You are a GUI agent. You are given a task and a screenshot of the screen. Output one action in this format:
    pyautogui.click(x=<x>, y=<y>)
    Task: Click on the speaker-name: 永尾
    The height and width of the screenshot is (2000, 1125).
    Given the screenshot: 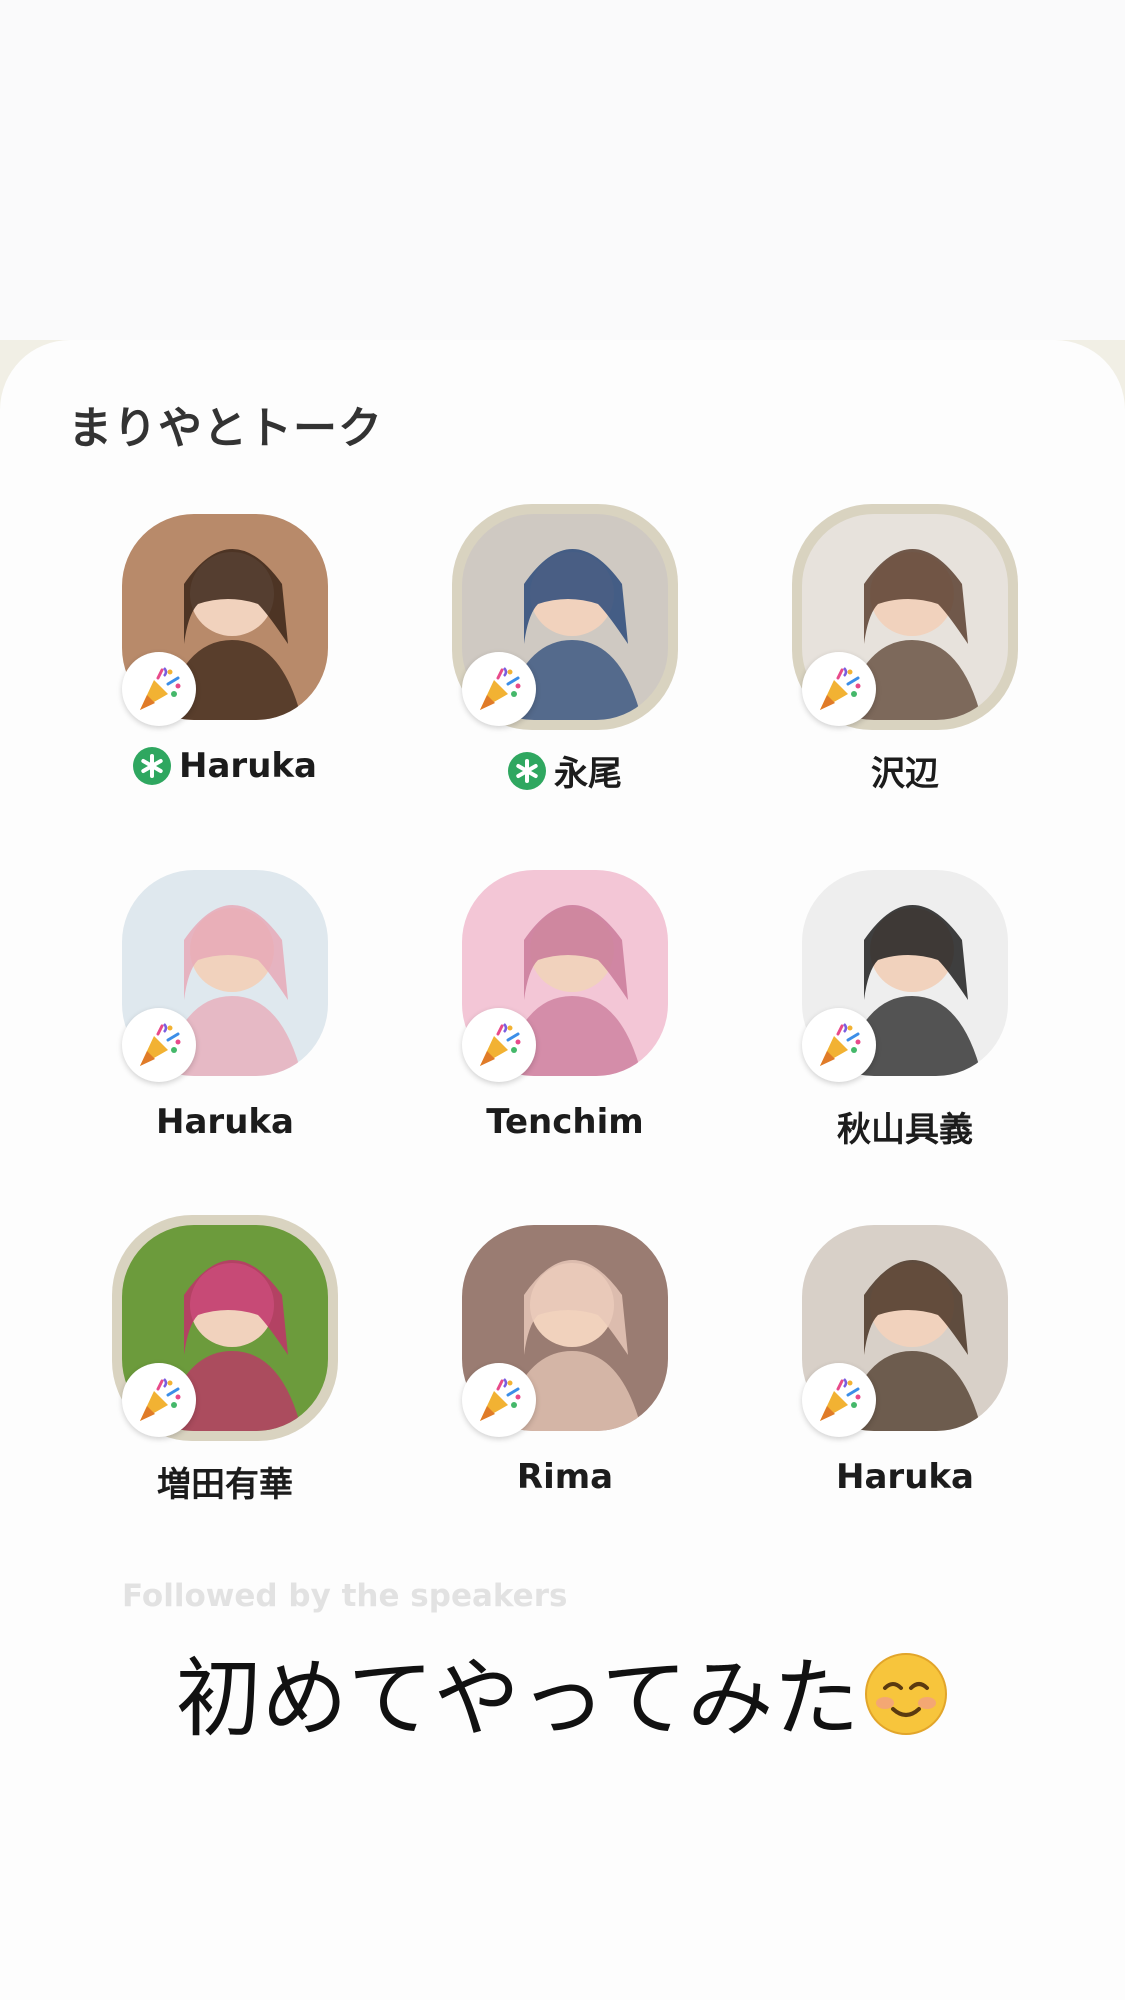 What is the action you would take?
    pyautogui.click(x=588, y=774)
    